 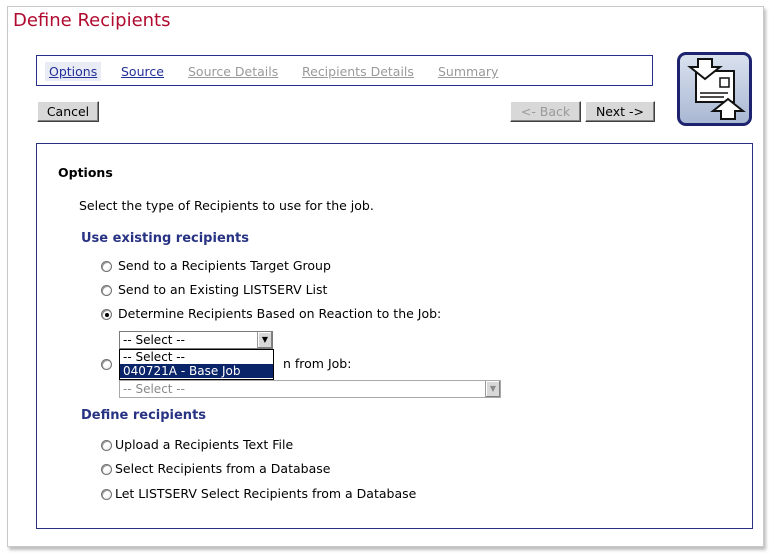 What do you see at coordinates (196, 340) in the screenshot?
I see `reaction-job-select: -- Select -- ▼` at bounding box center [196, 340].